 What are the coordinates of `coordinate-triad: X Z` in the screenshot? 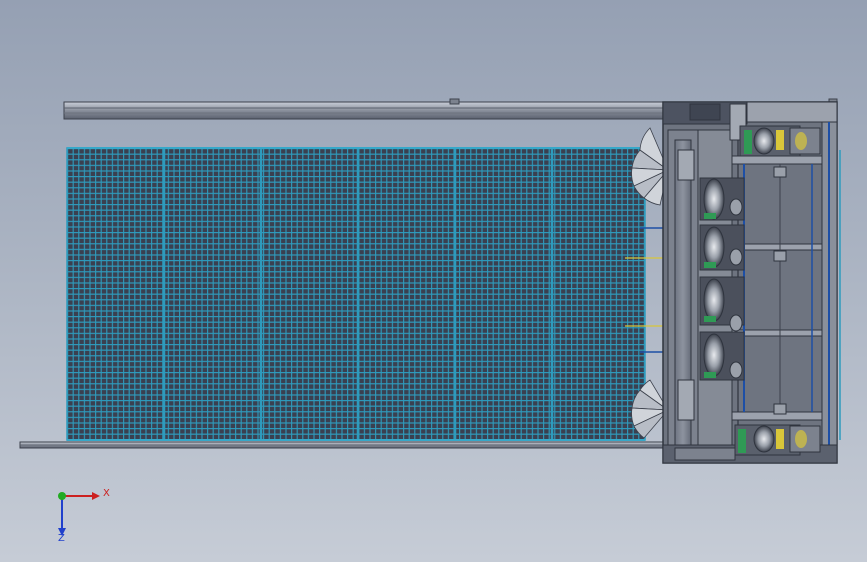 It's located at (83, 515).